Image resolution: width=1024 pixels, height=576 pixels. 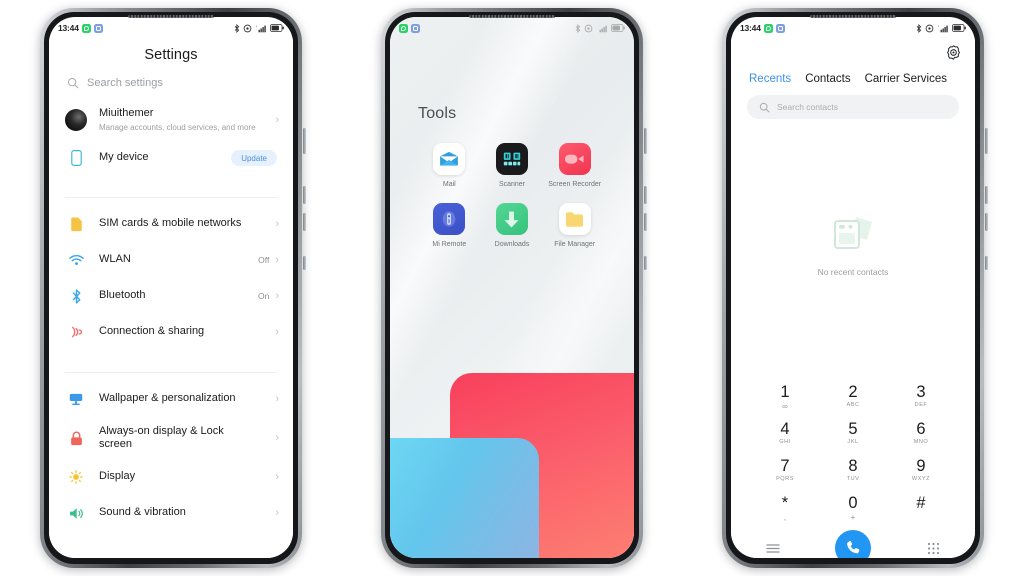 I want to click on empty-state-text: No recent contacts, so click(x=853, y=272).